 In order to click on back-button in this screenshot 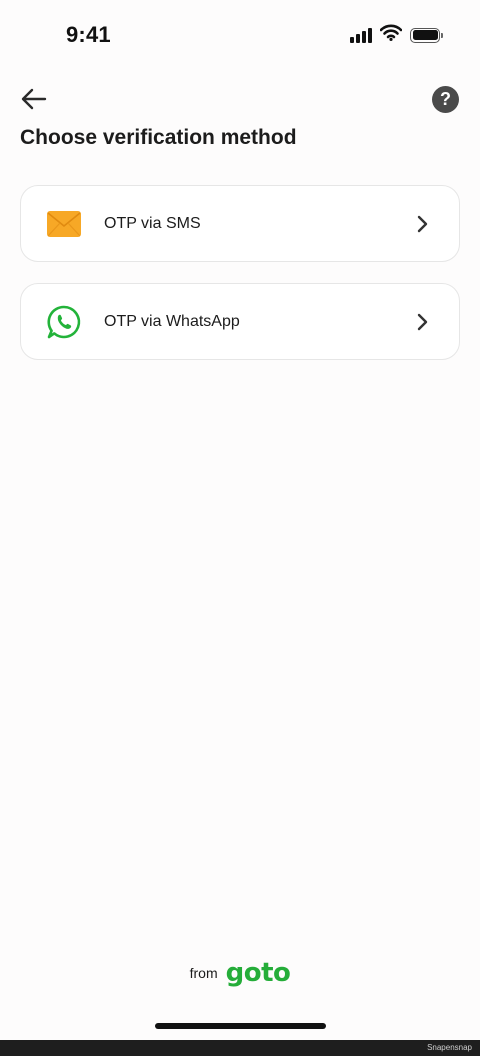, I will do `click(34, 99)`.